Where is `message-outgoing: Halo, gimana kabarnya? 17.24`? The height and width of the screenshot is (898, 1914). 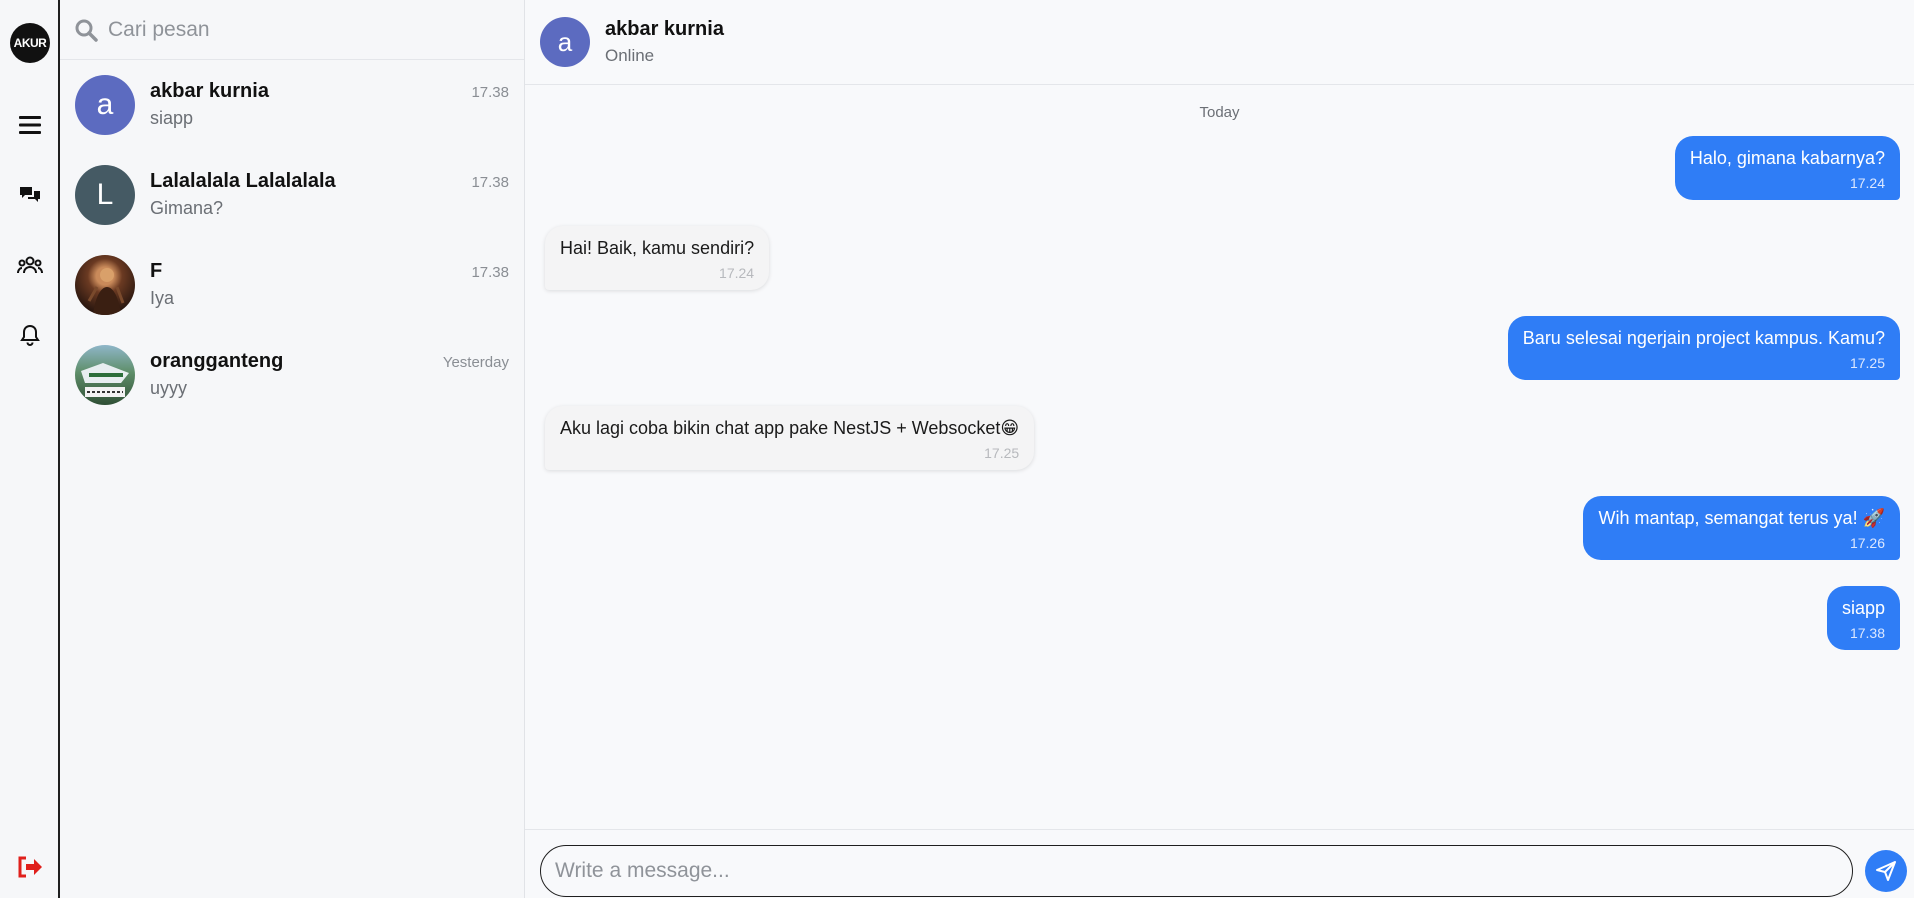
message-outgoing: Halo, gimana kabarnya? 17.24 is located at coordinates (1787, 168).